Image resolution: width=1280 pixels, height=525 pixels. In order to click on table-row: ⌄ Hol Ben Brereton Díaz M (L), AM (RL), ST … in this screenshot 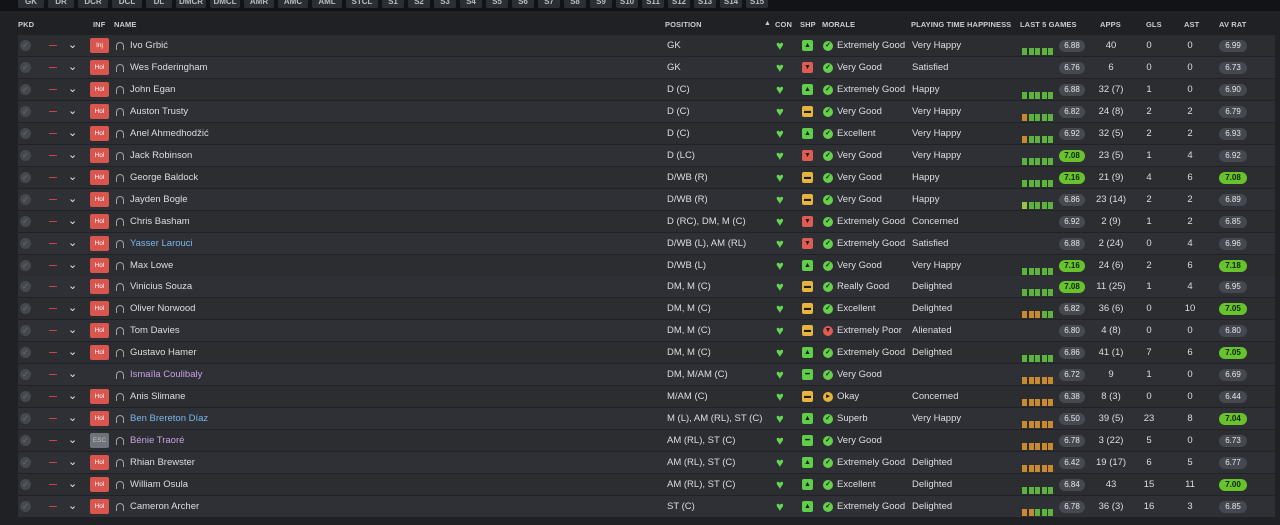, I will do `click(646, 419)`.